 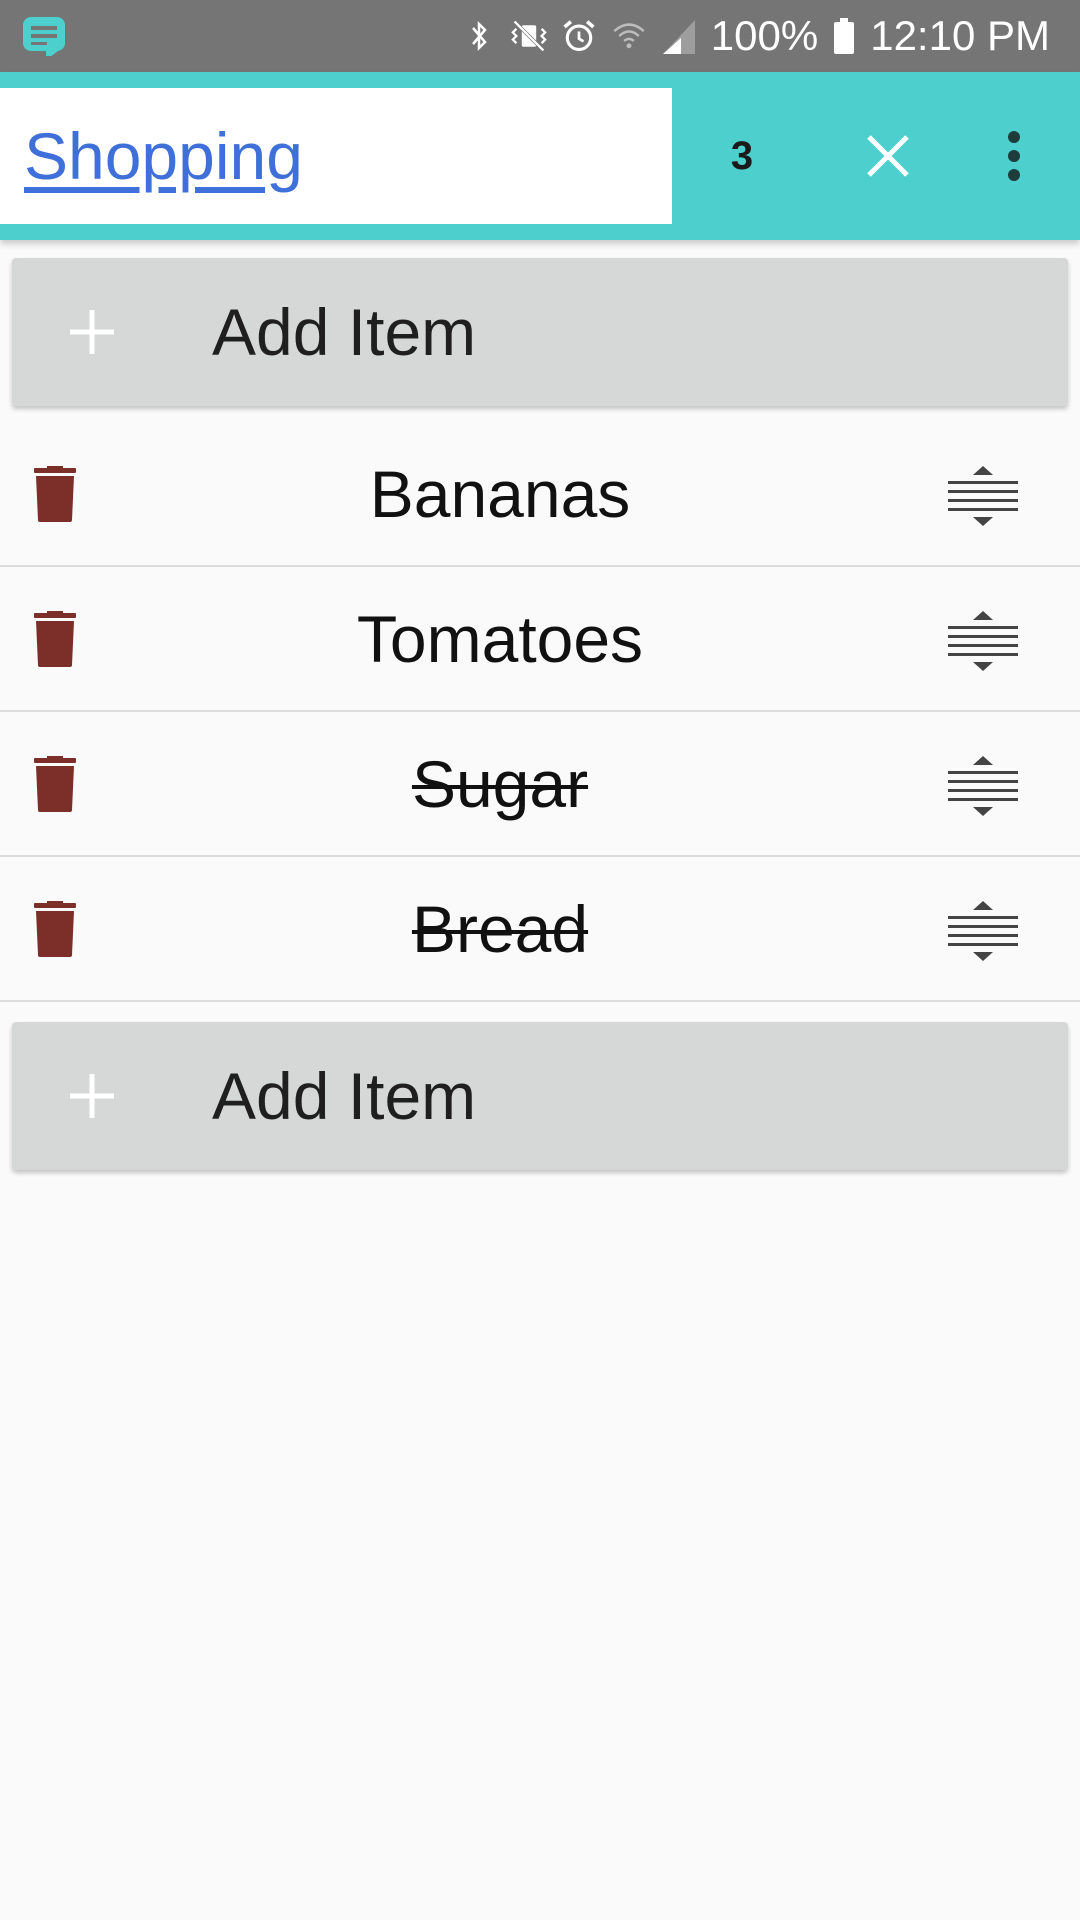 I want to click on vibrate-icon, so click(x=529, y=36).